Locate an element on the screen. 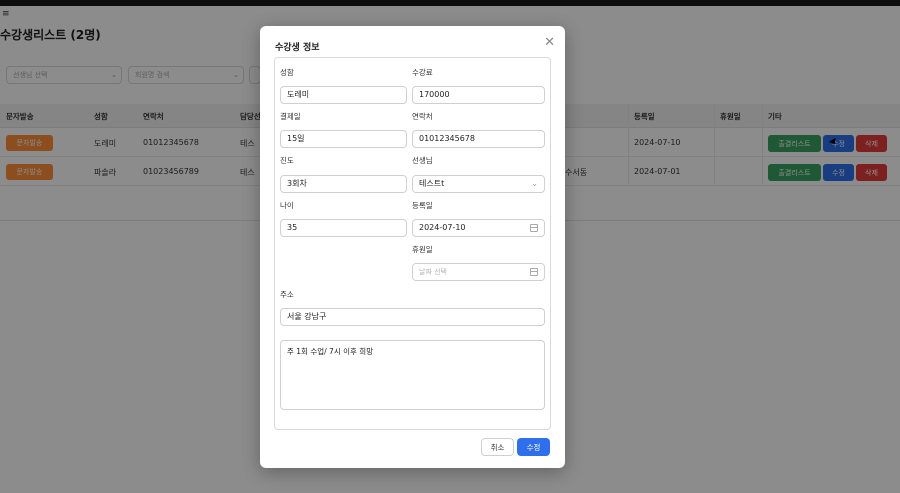  age-label: 나이 is located at coordinates (287, 205).